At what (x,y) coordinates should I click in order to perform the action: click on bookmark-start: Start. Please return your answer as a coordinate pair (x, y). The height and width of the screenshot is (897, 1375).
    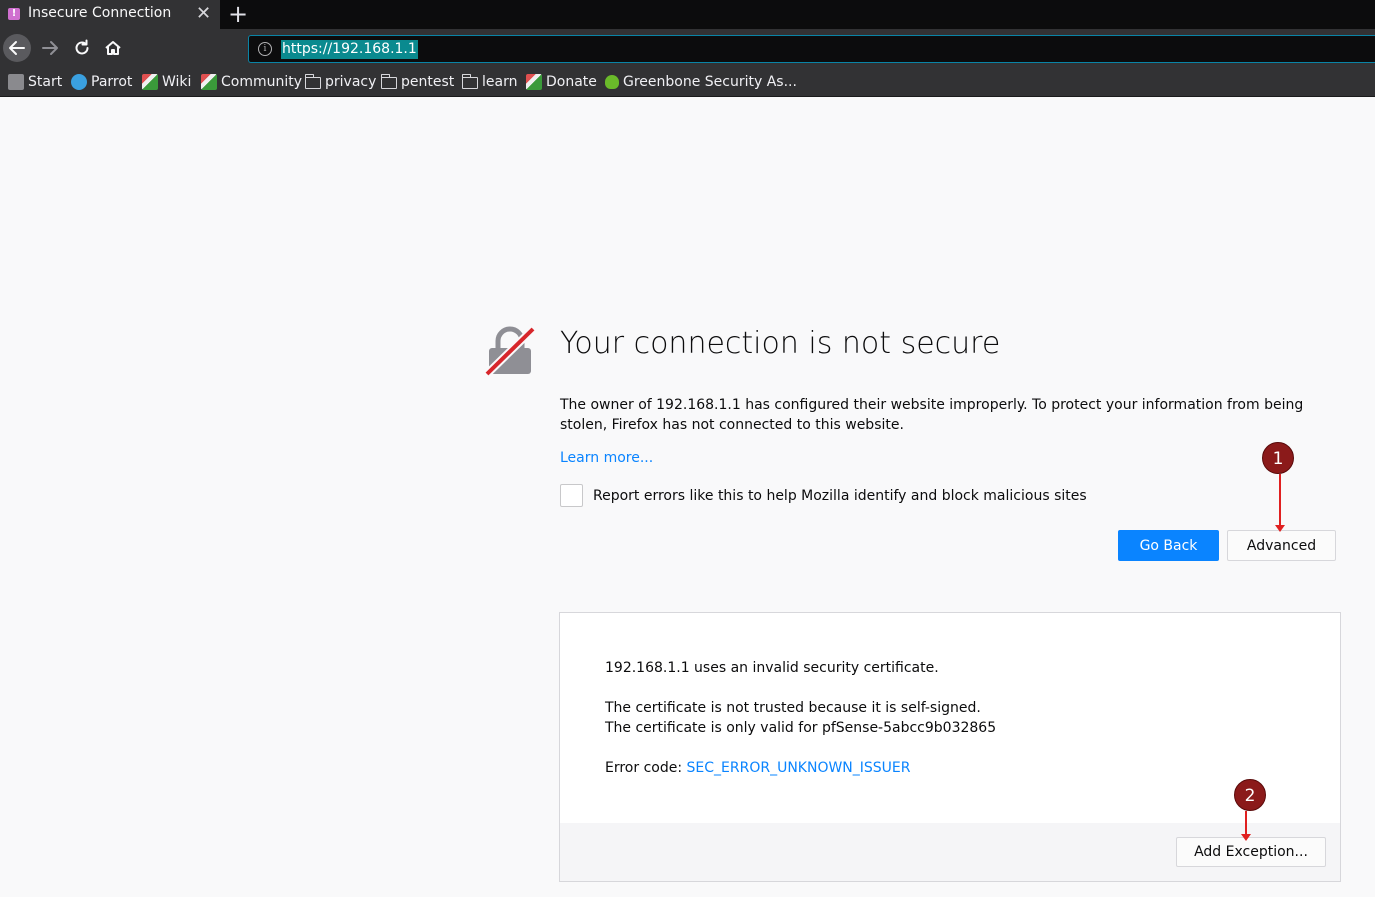
    Looking at the image, I should click on (35, 82).